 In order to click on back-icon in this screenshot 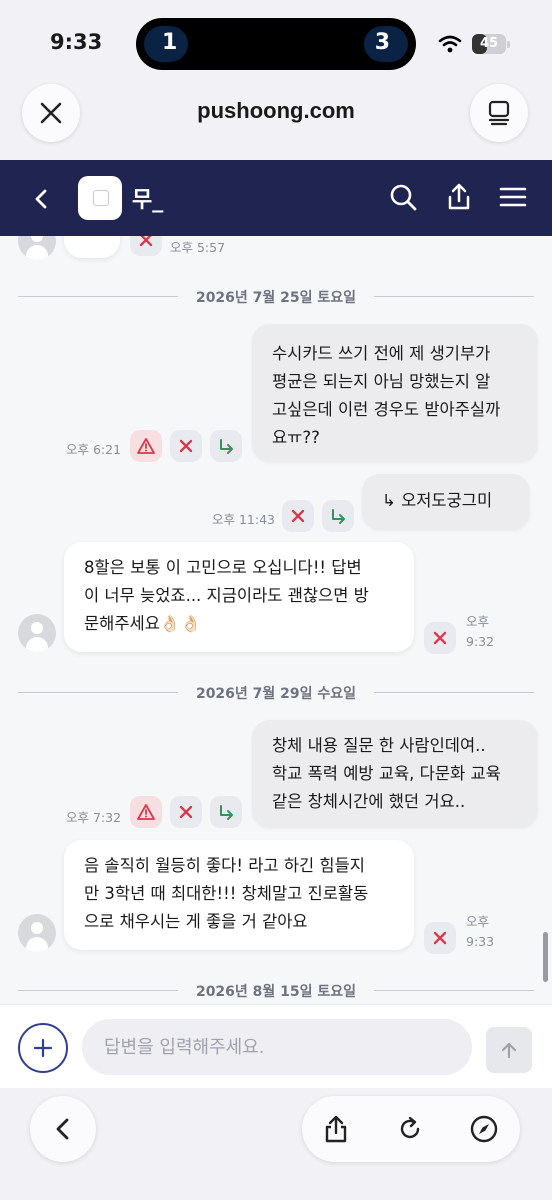, I will do `click(41, 199)`.